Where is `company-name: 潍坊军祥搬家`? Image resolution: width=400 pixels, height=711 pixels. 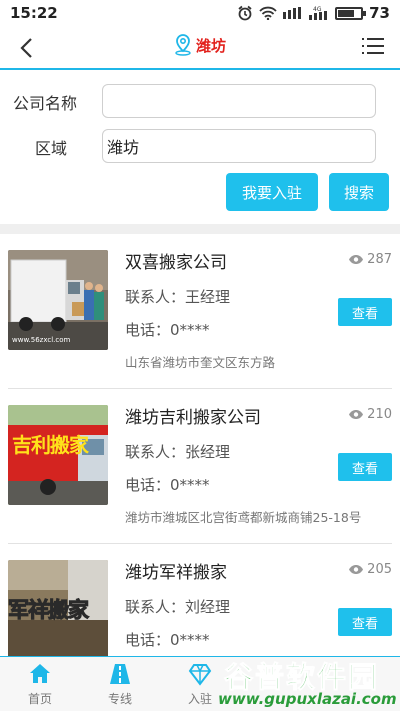 company-name: 潍坊军祥搬家 is located at coordinates (176, 570).